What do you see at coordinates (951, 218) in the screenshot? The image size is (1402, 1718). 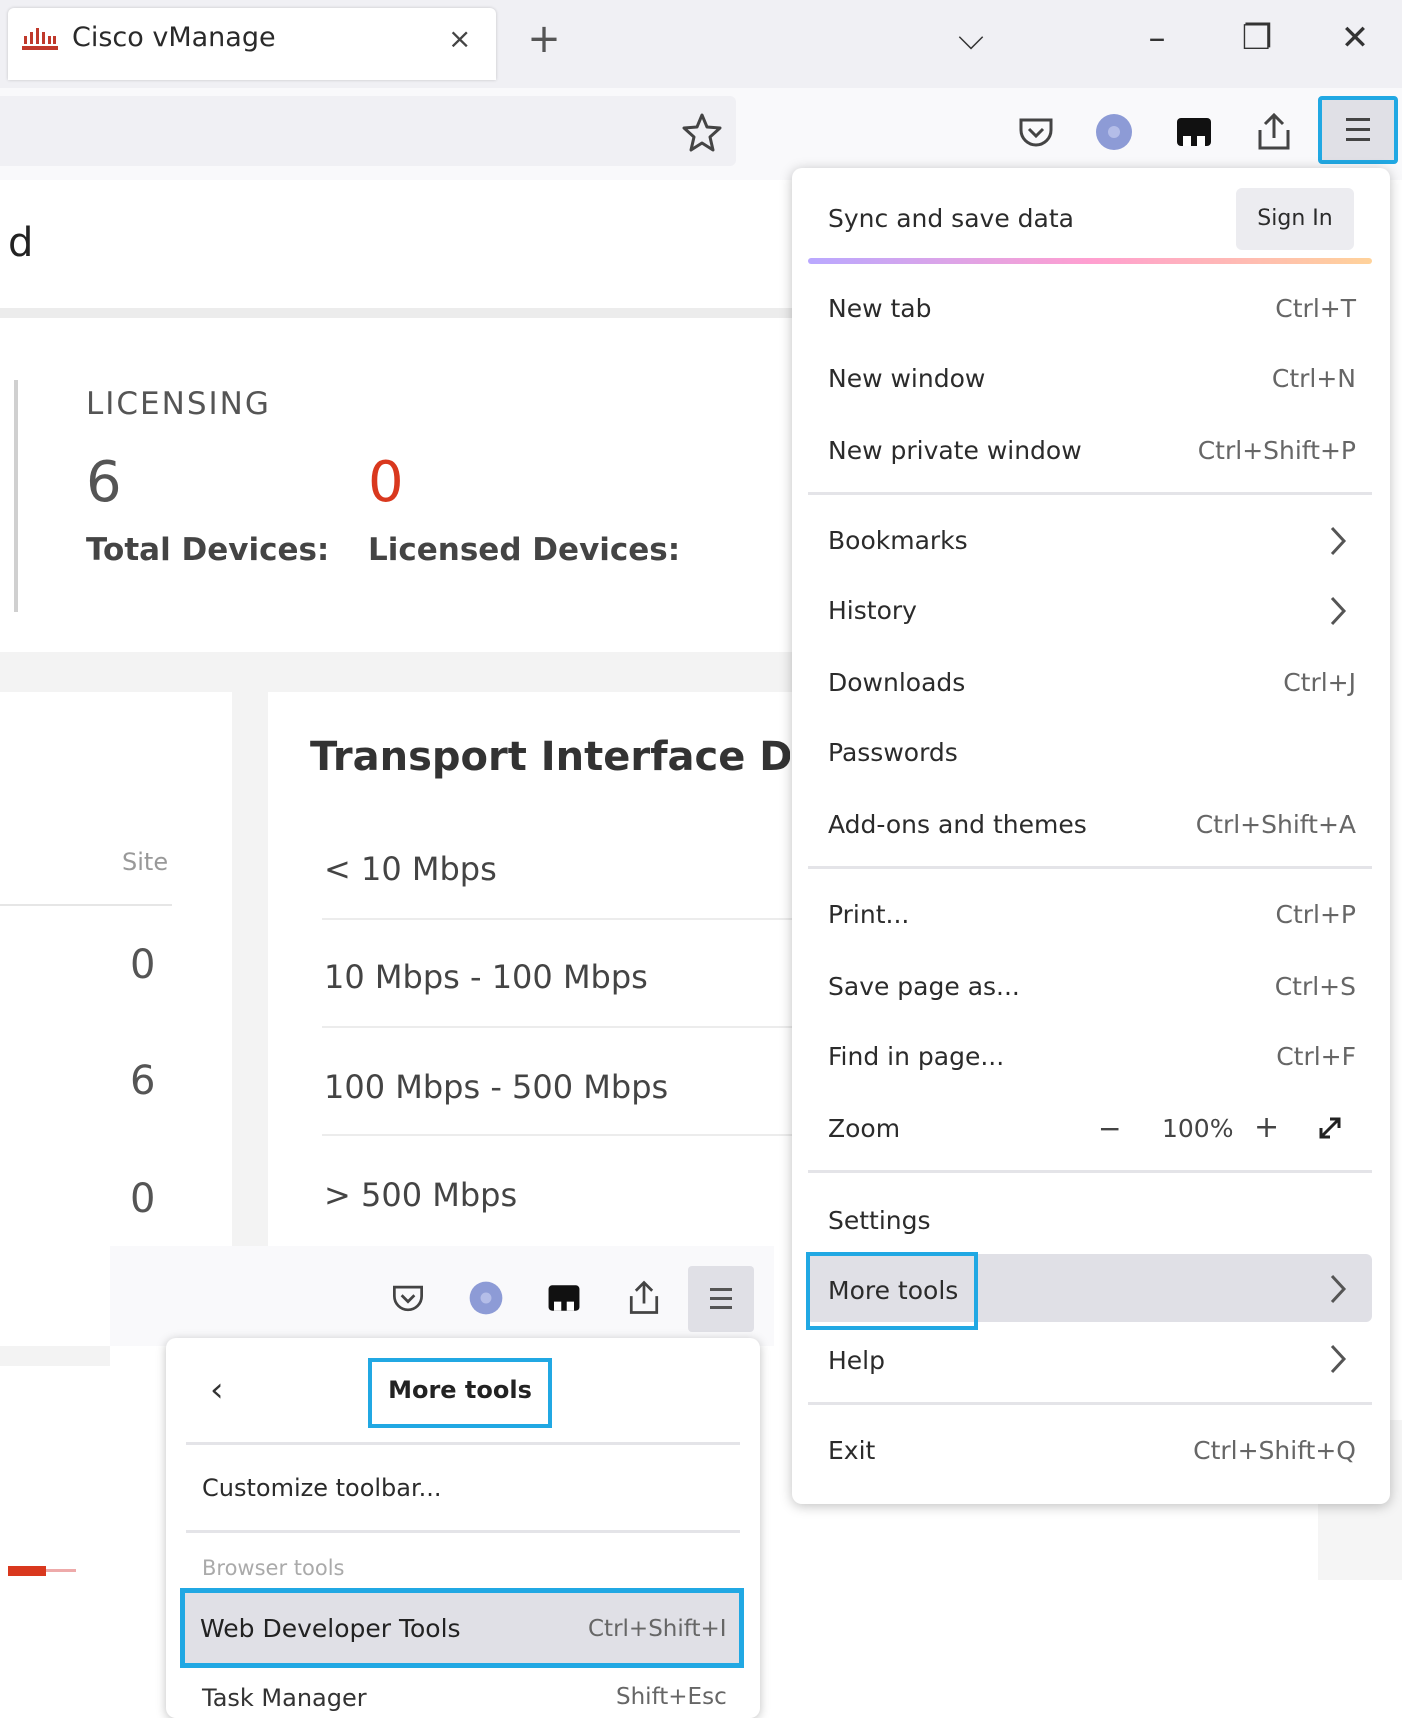 I see `sync-label: Sync and save data` at bounding box center [951, 218].